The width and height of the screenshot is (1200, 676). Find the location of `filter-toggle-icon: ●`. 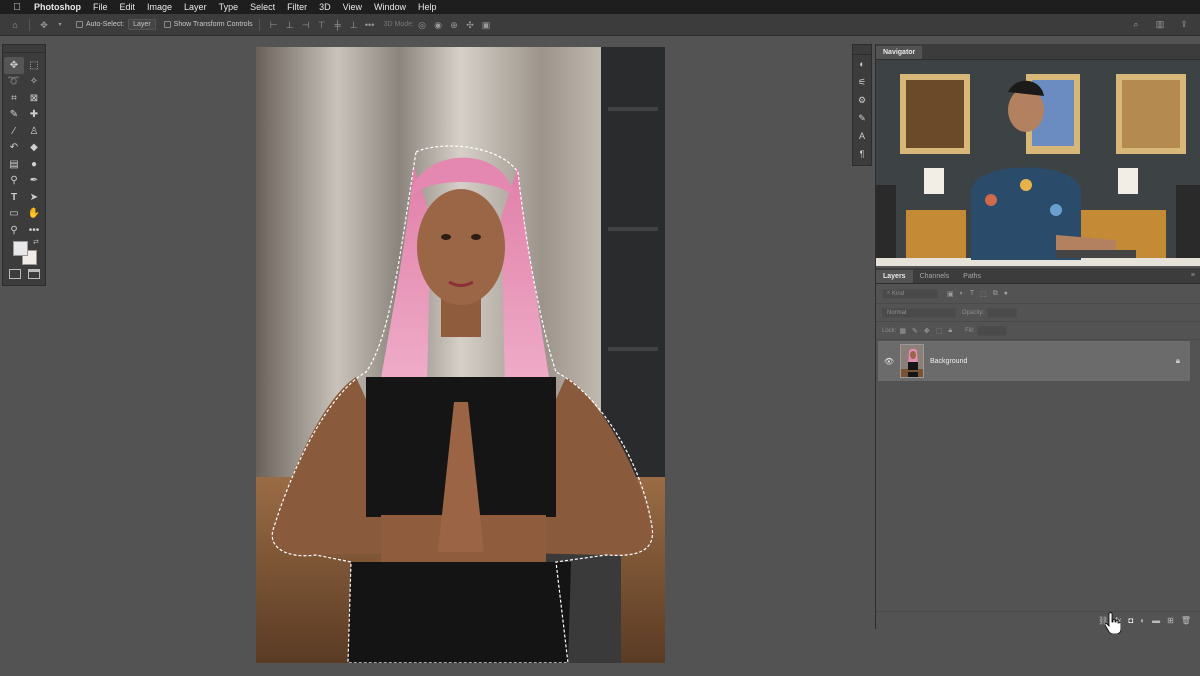

filter-toggle-icon: ● is located at coordinates (1006, 293).